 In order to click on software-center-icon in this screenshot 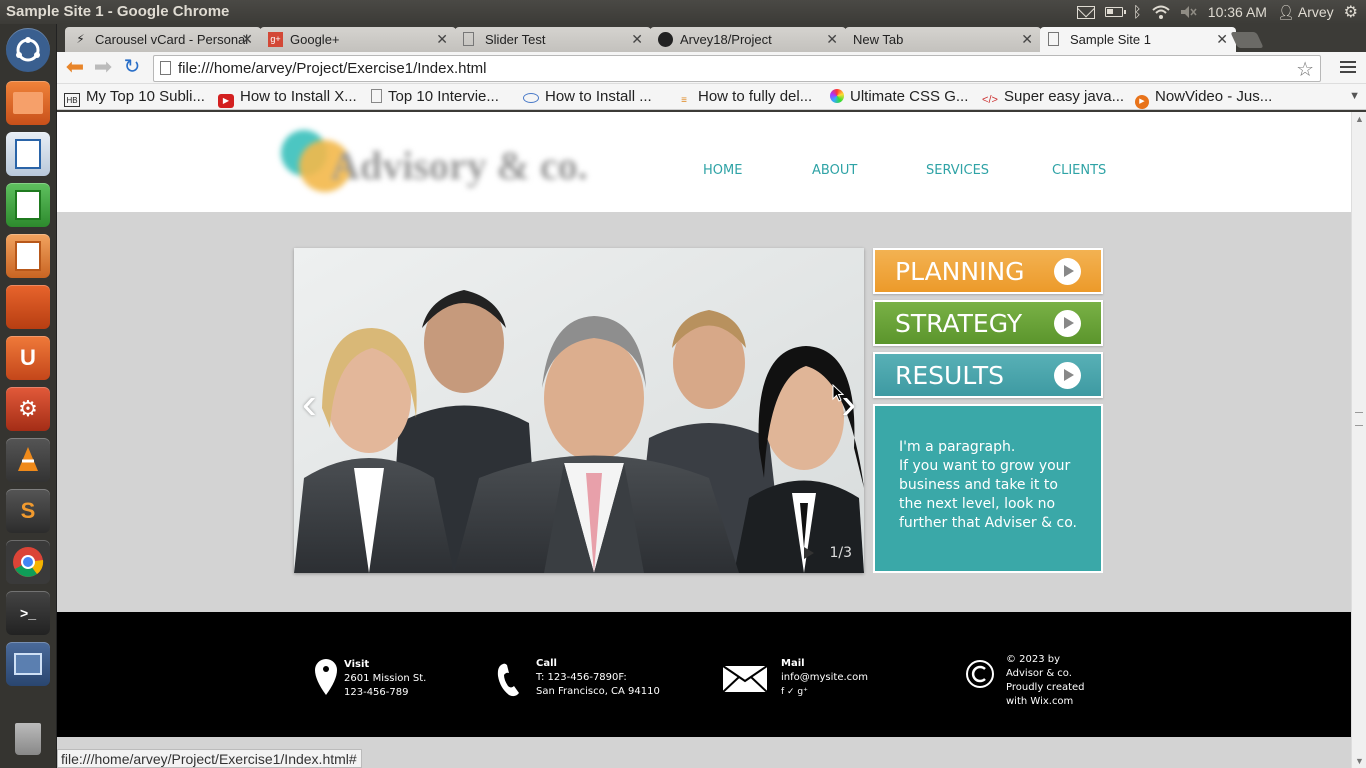, I will do `click(28, 307)`.